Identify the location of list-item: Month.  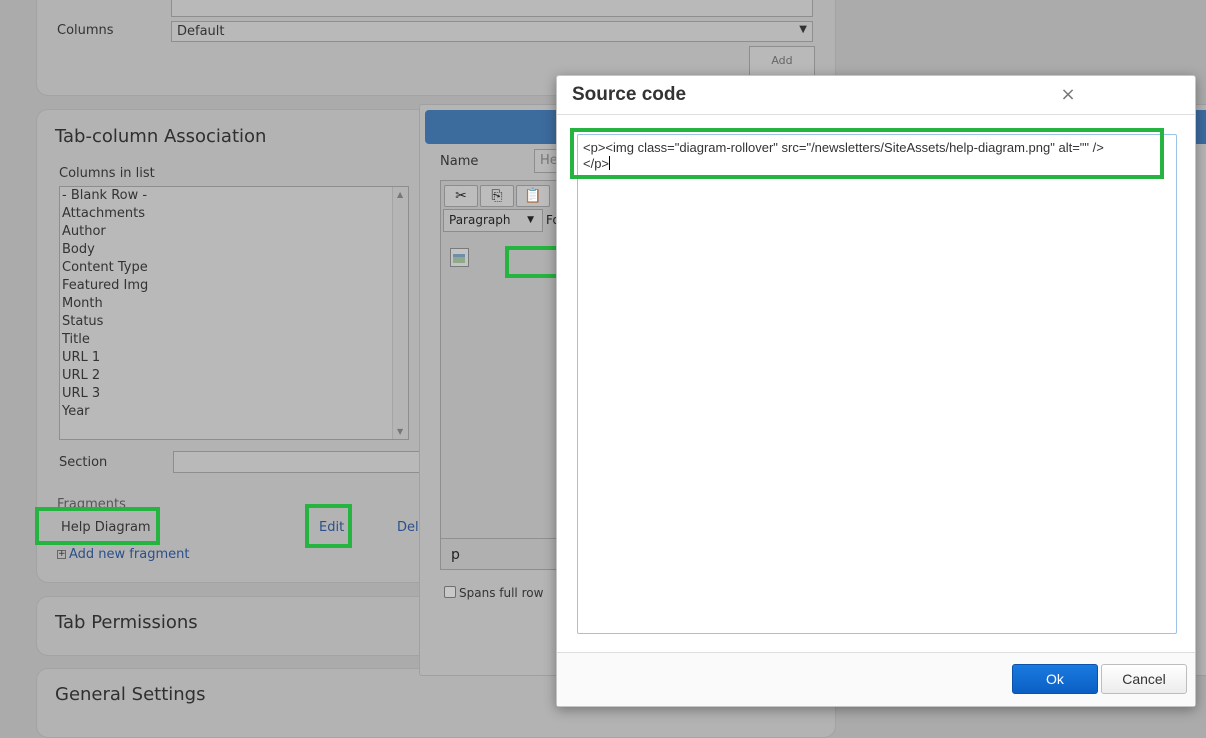
(234, 304).